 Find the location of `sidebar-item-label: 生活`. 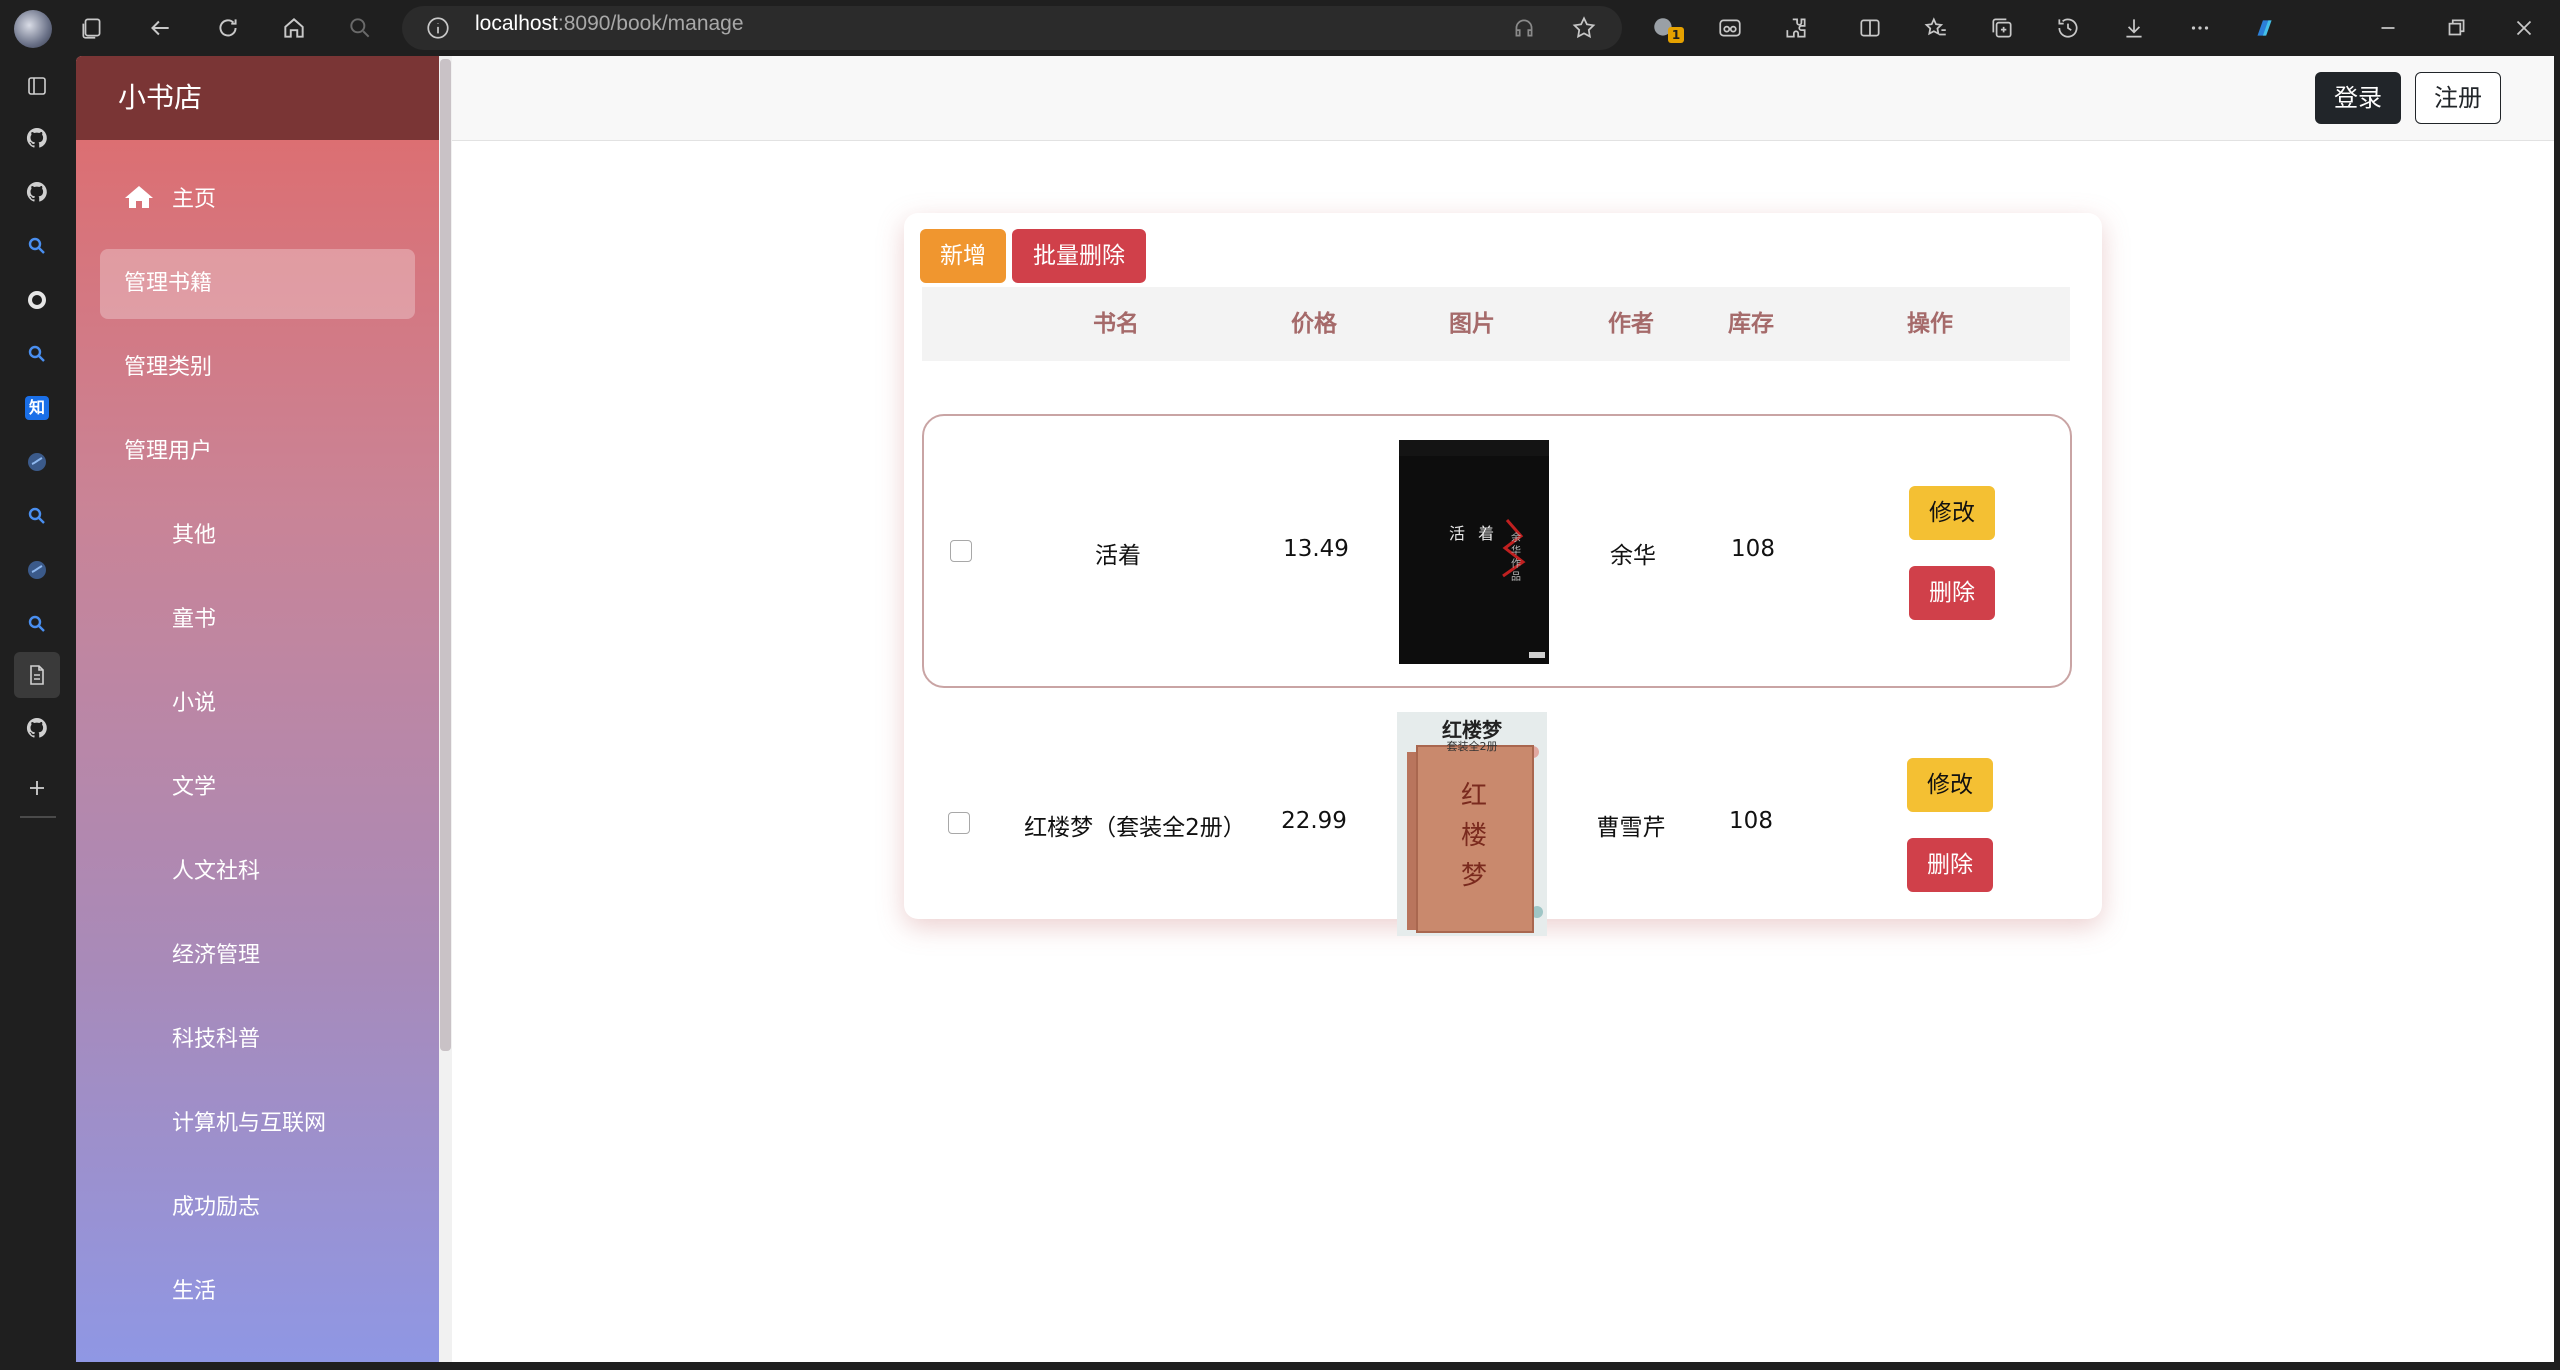

sidebar-item-label: 生活 is located at coordinates (194, 1291).